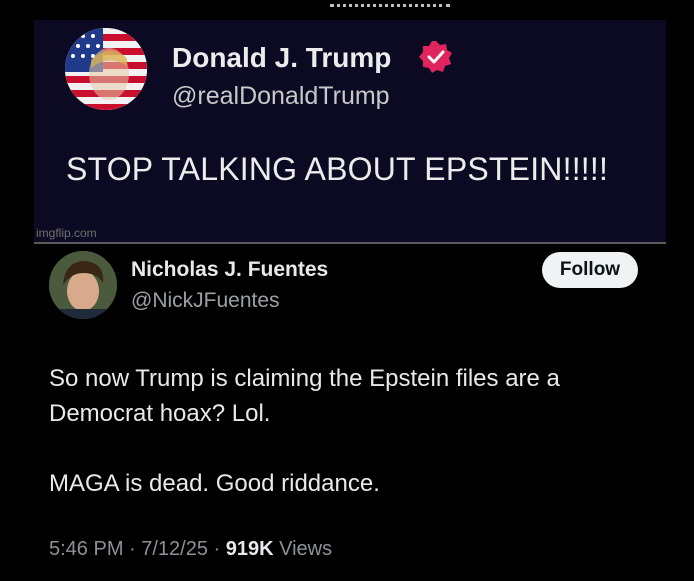 The image size is (694, 581). I want to click on trump-avatar, so click(106, 69).